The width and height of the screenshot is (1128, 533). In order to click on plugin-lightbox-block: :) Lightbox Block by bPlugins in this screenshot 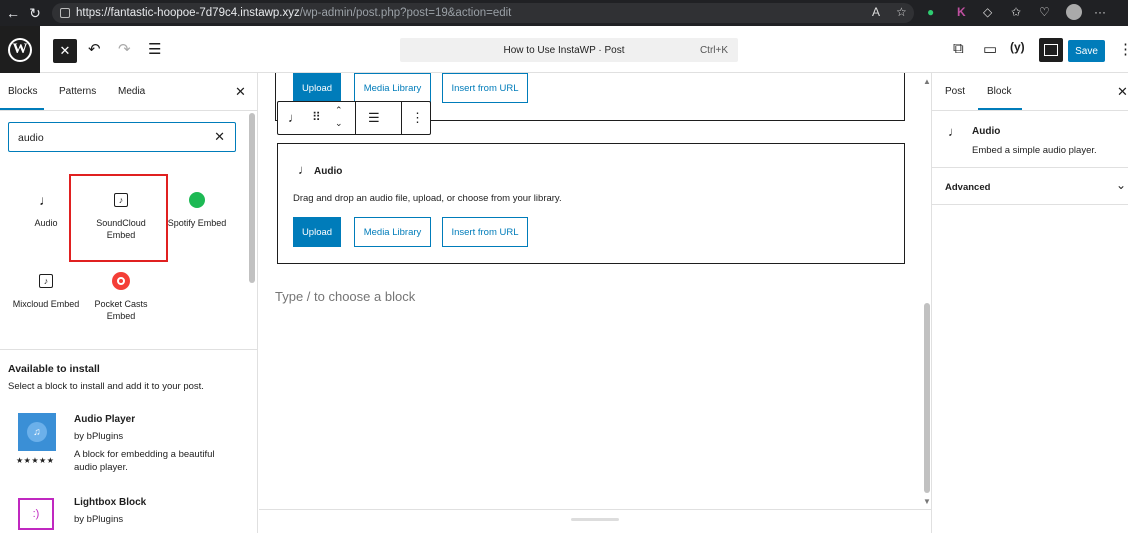, I will do `click(128, 513)`.